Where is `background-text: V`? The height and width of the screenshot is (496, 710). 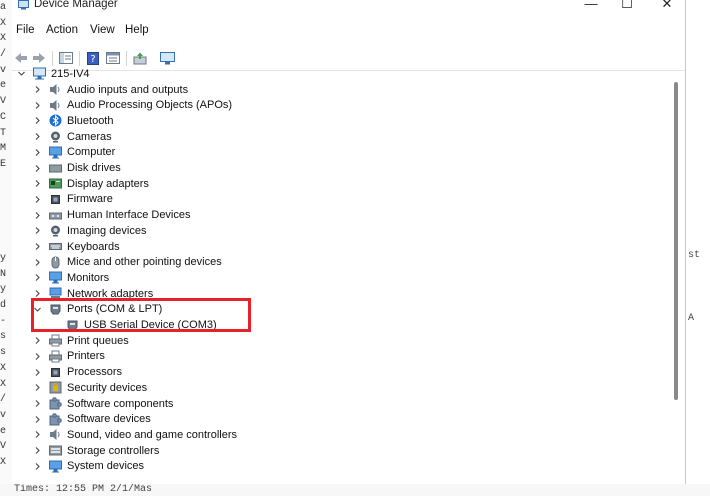 background-text: V is located at coordinates (3, 447).